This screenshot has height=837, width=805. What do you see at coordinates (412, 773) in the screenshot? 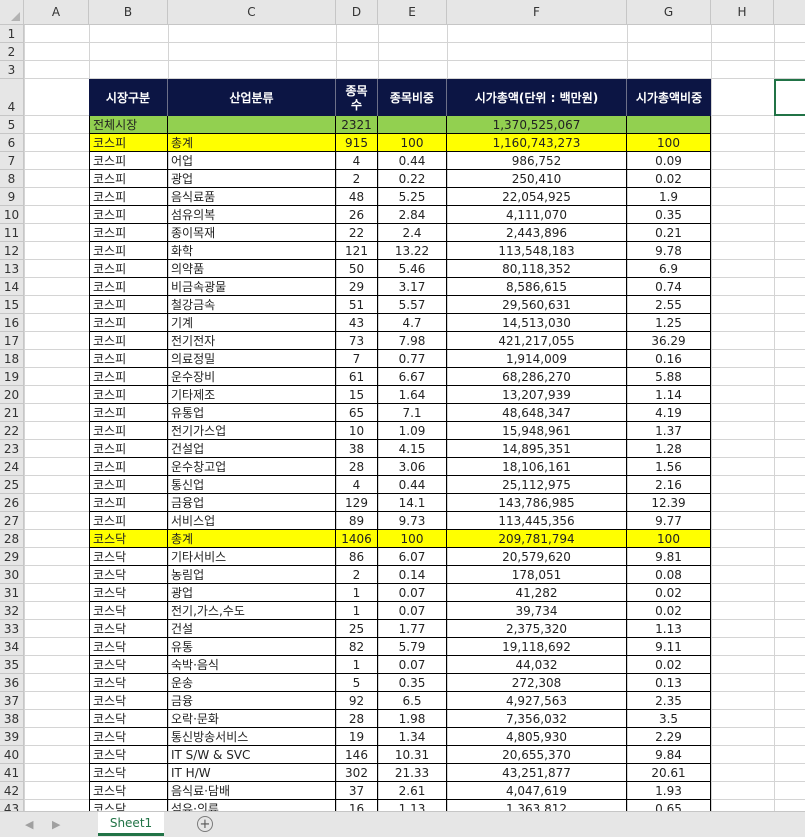
I see `cell-ratio: 21.33` at bounding box center [412, 773].